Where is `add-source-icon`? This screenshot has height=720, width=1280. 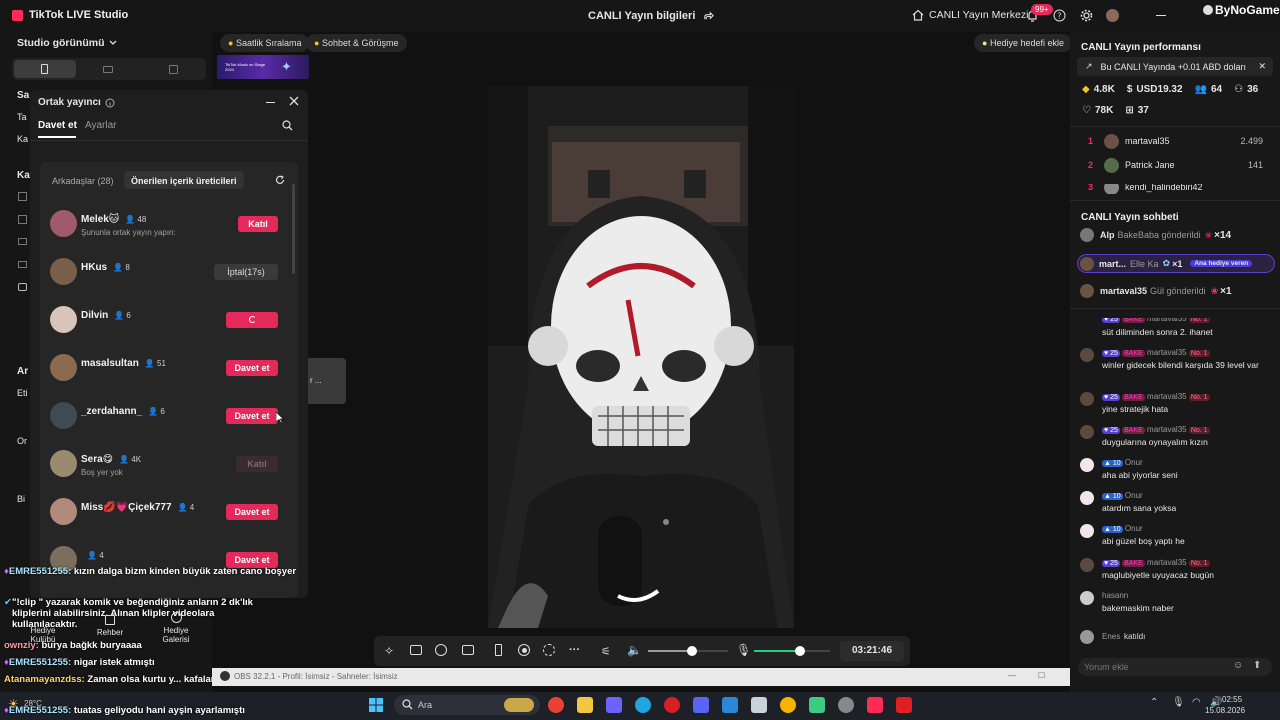
add-source-icon is located at coordinates (416, 650).